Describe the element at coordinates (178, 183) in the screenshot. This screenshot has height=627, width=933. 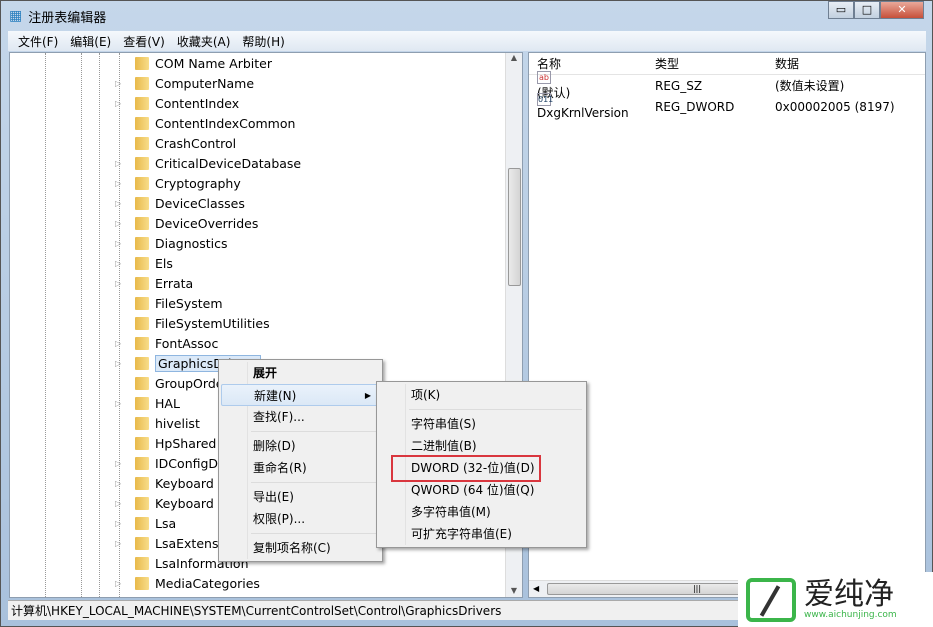
I see `tree-node: ▷ Cryptography` at that location.